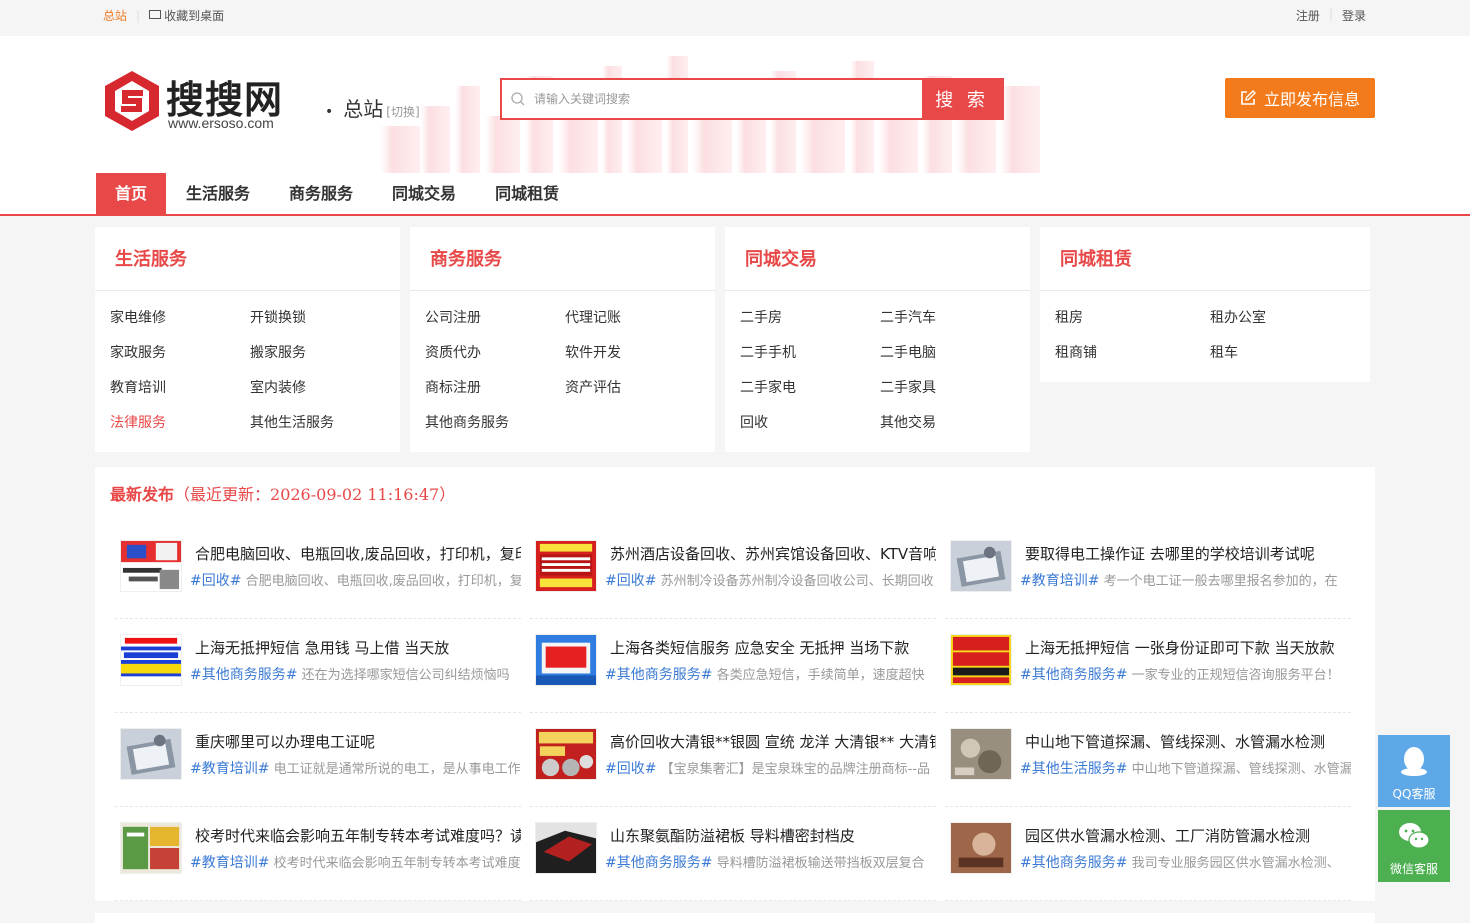  What do you see at coordinates (203, 104) in the screenshot?
I see `site-logo: 搜搜网 www.ersoso.com` at bounding box center [203, 104].